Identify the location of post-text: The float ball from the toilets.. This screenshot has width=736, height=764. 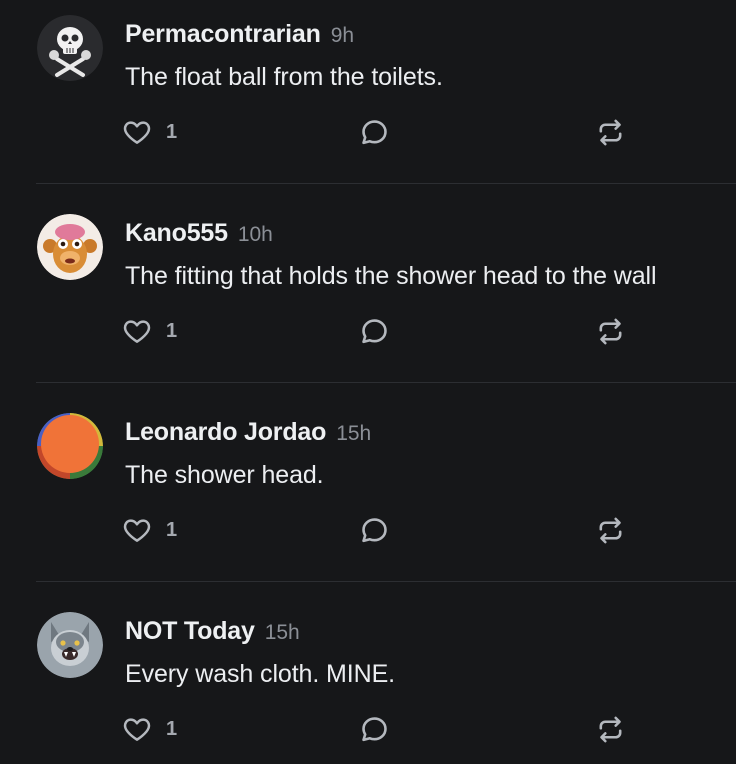
(284, 77).